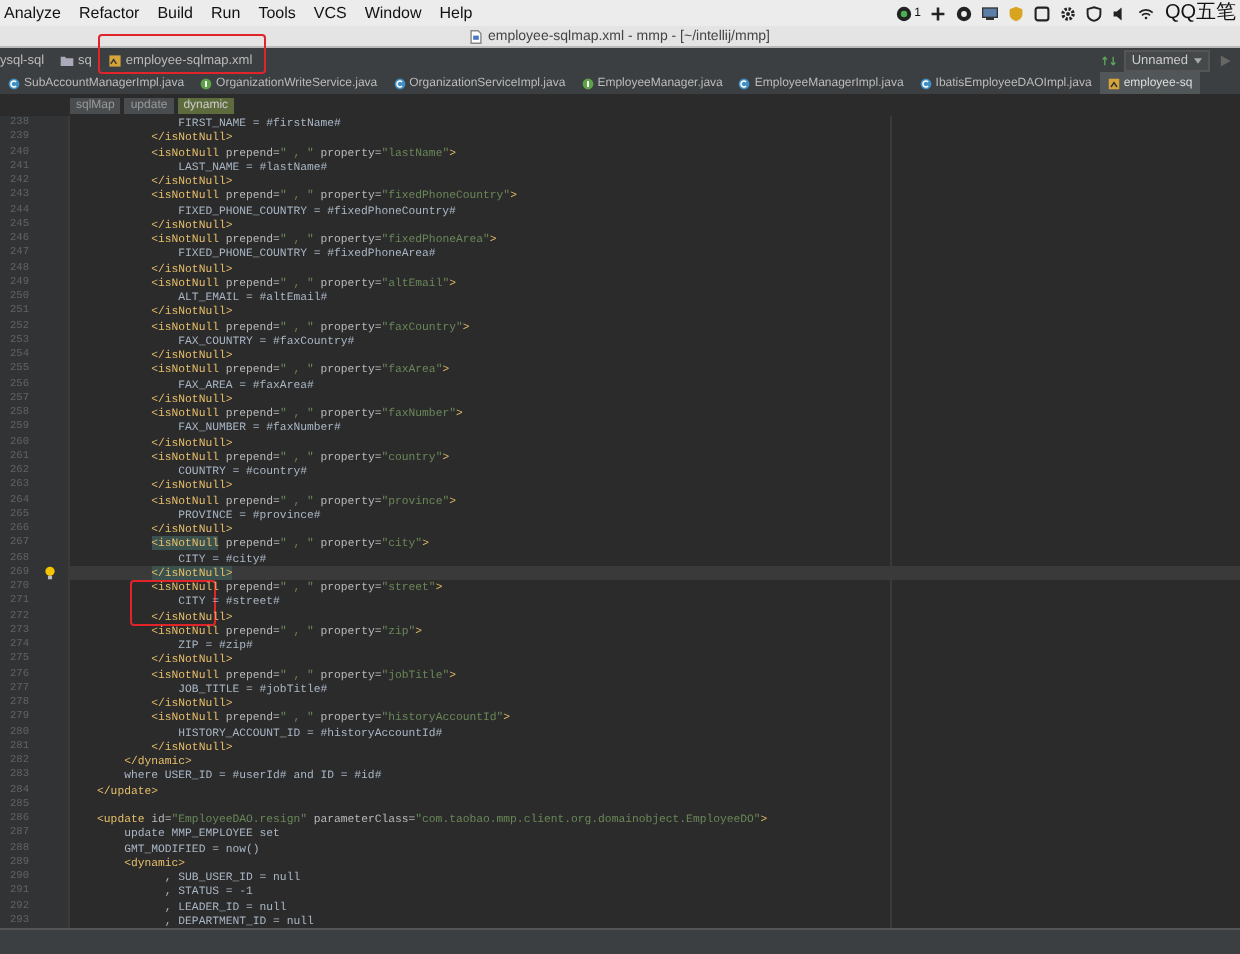 The height and width of the screenshot is (954, 1240). Describe the element at coordinates (1068, 13) in the screenshot. I see `gear-icon` at that location.